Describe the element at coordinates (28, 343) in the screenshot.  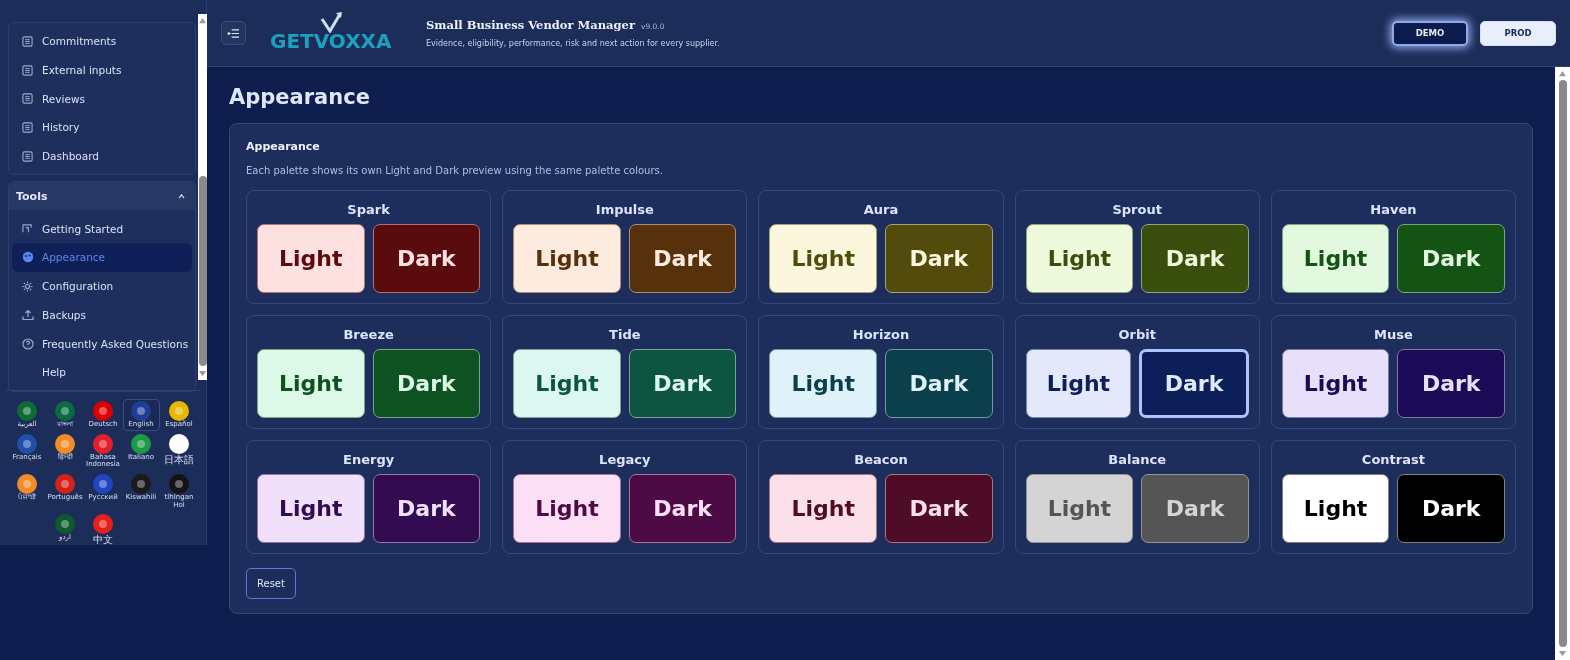
I see `help-icon` at that location.